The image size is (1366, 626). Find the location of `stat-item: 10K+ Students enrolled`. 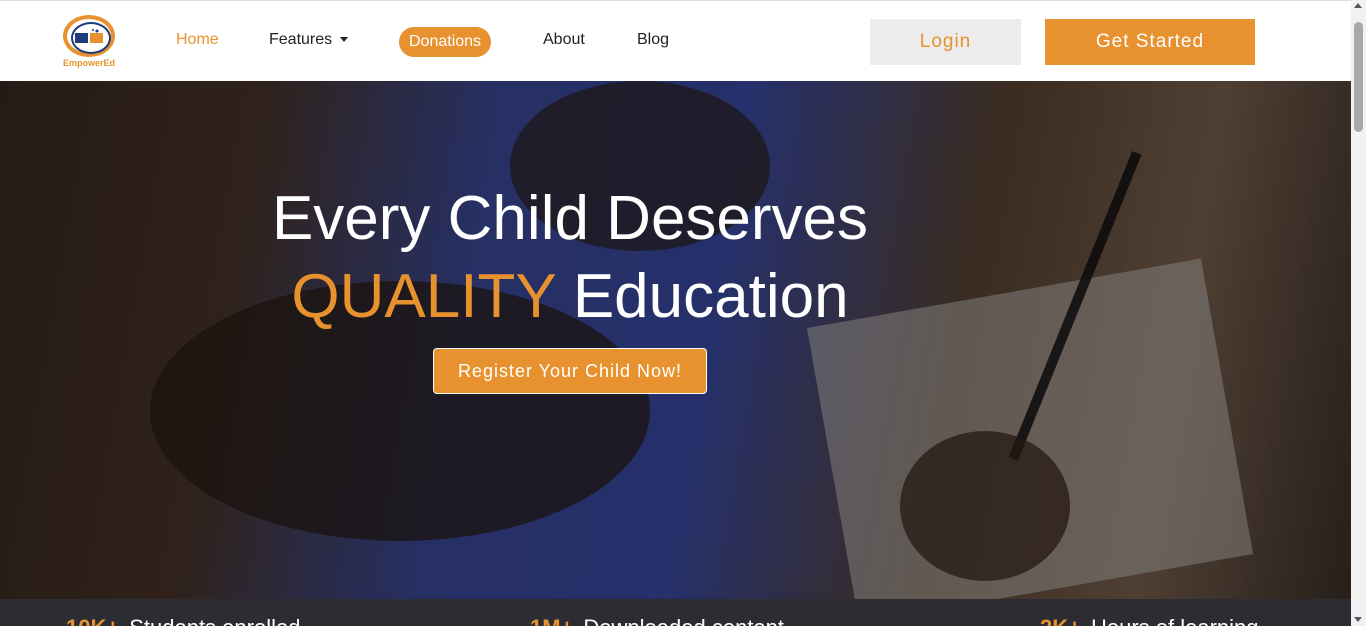

stat-item: 10K+ Students enrolled is located at coordinates (183, 620).